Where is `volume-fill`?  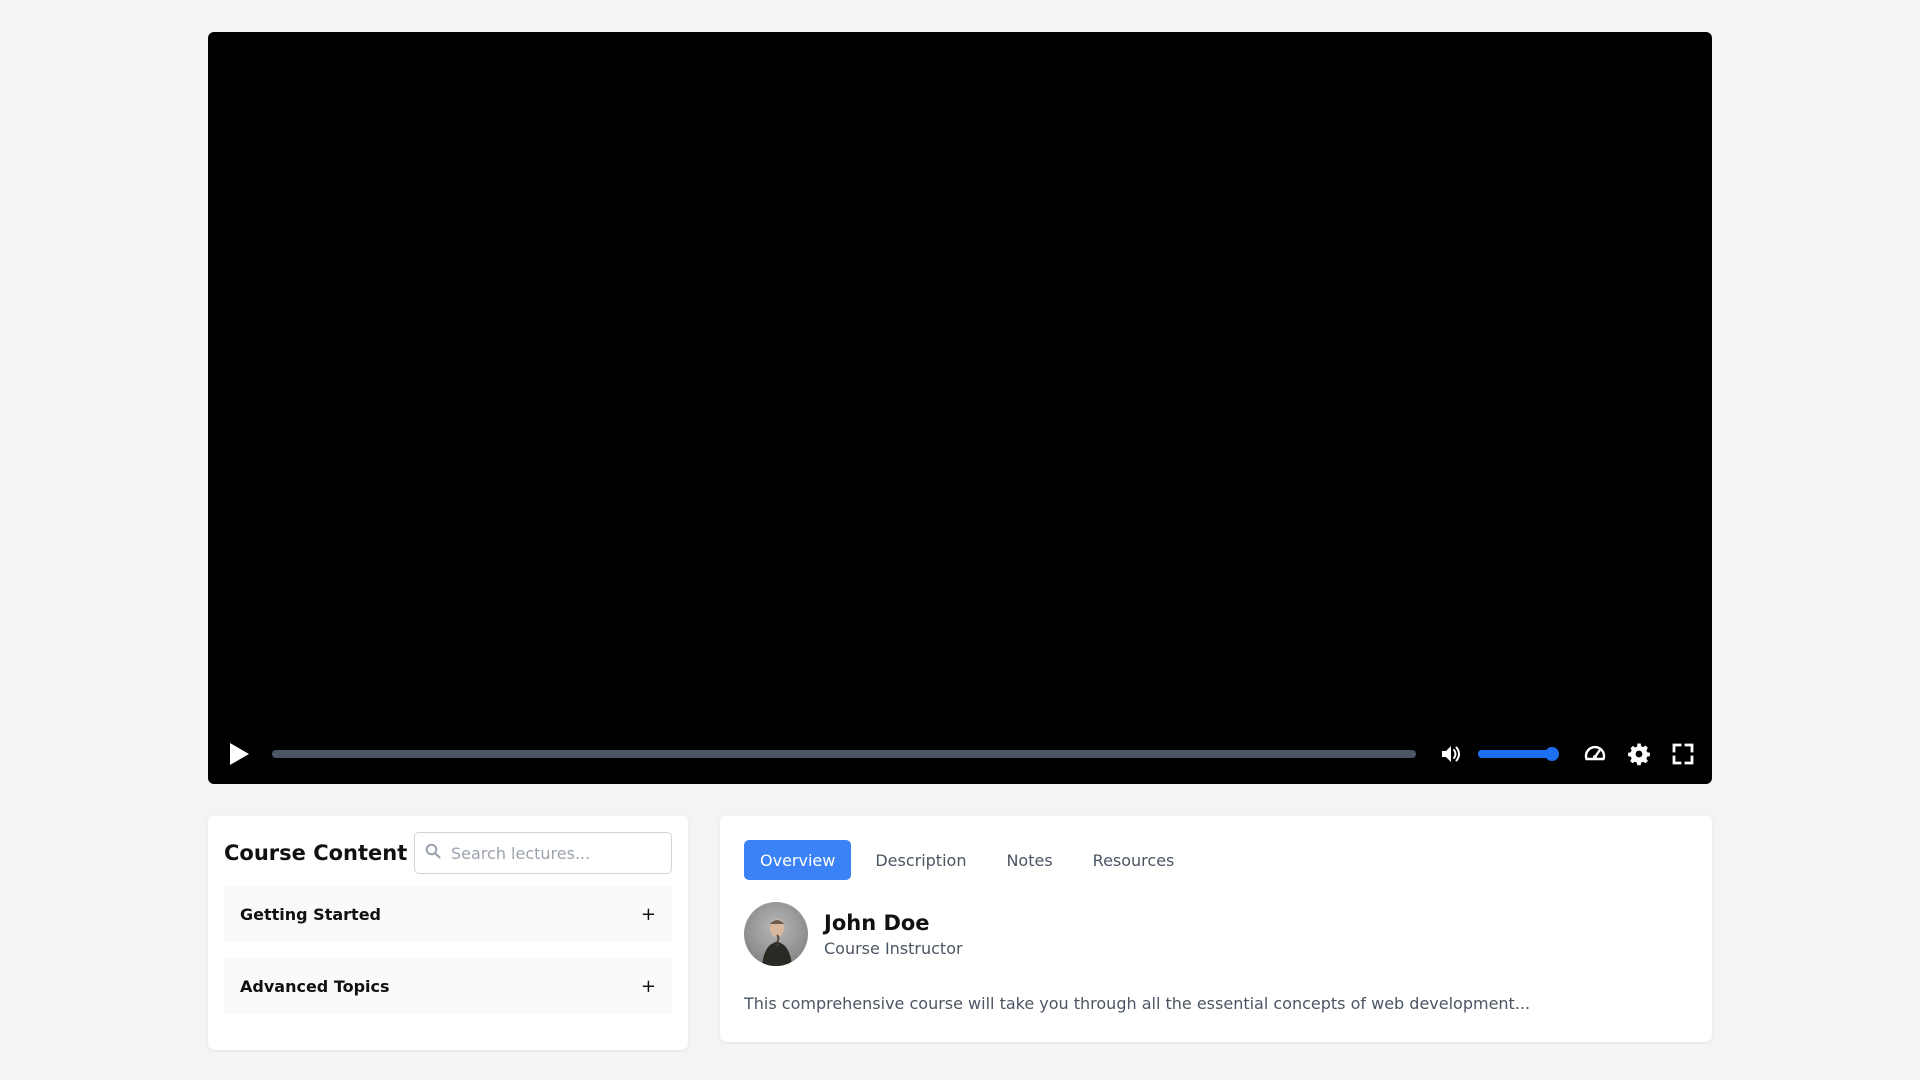
volume-fill is located at coordinates (1515, 754).